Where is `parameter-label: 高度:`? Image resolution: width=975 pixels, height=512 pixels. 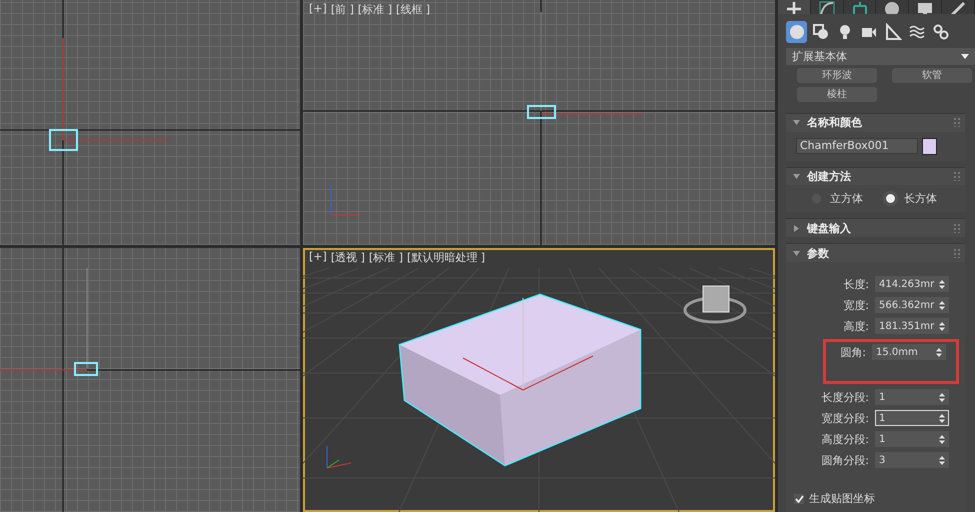 parameter-label: 高度: is located at coordinates (856, 326).